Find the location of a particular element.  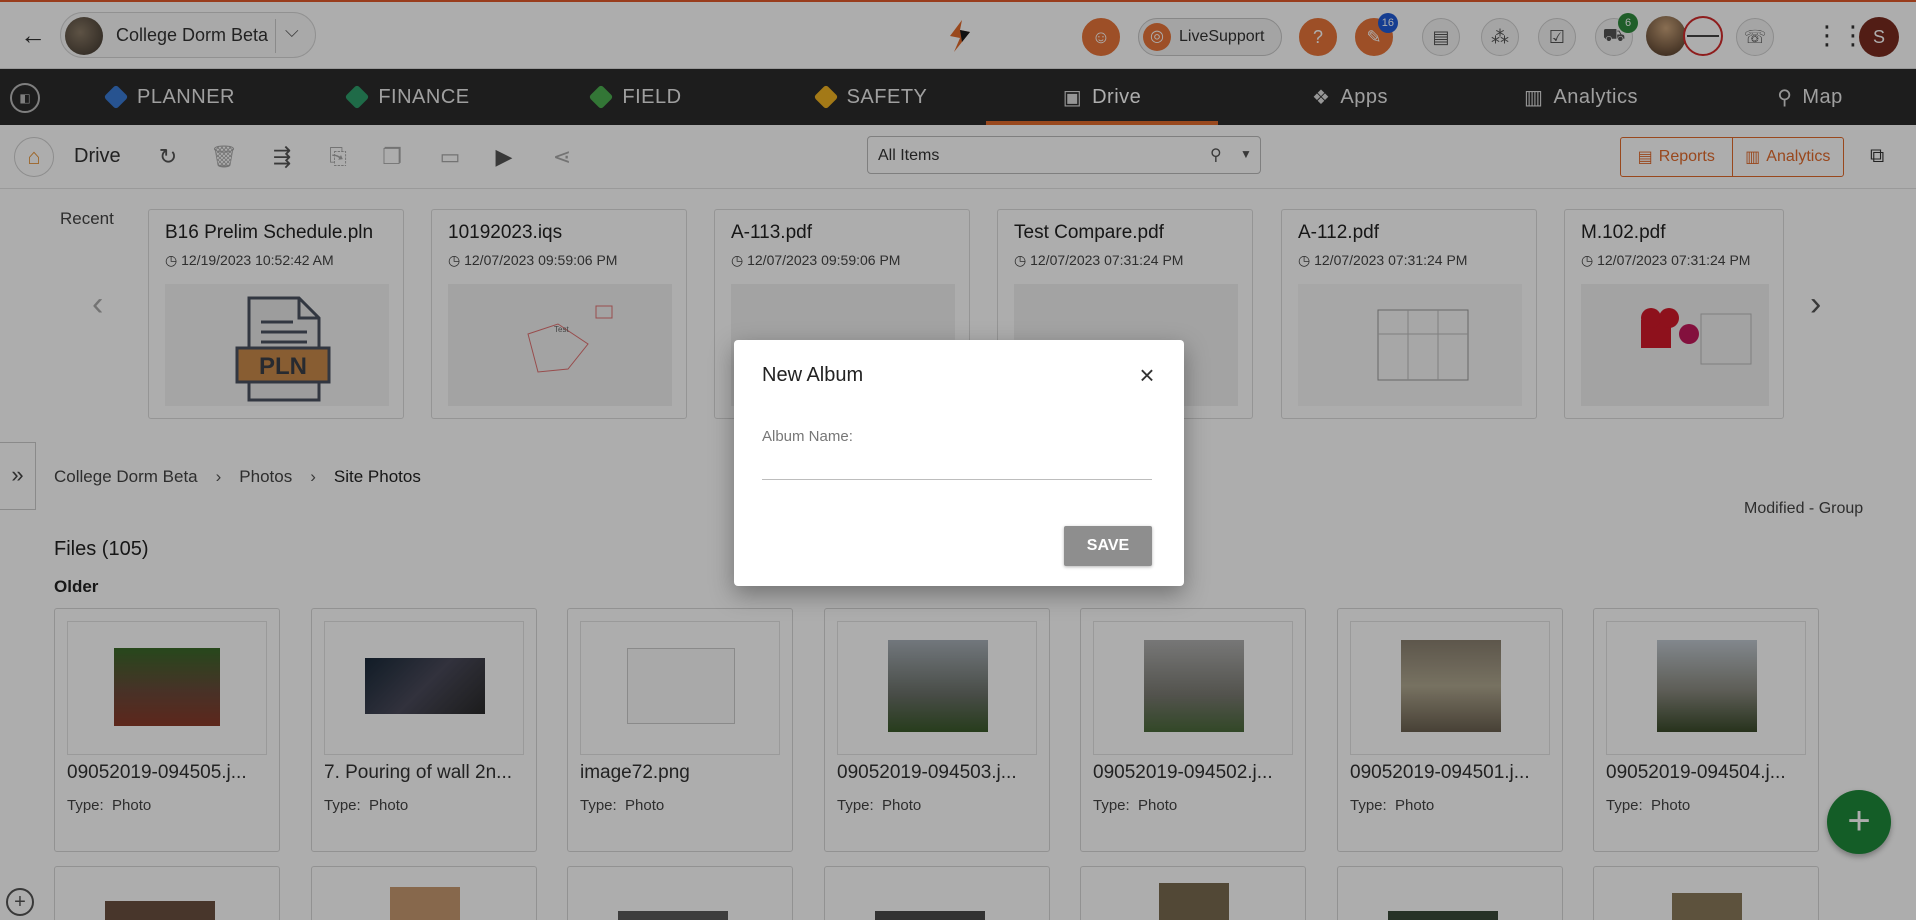

dialog-title: New Album is located at coordinates (813, 375).